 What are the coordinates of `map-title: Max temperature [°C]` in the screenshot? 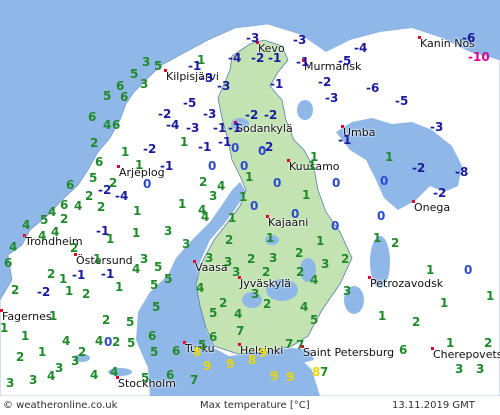 It's located at (255, 405).